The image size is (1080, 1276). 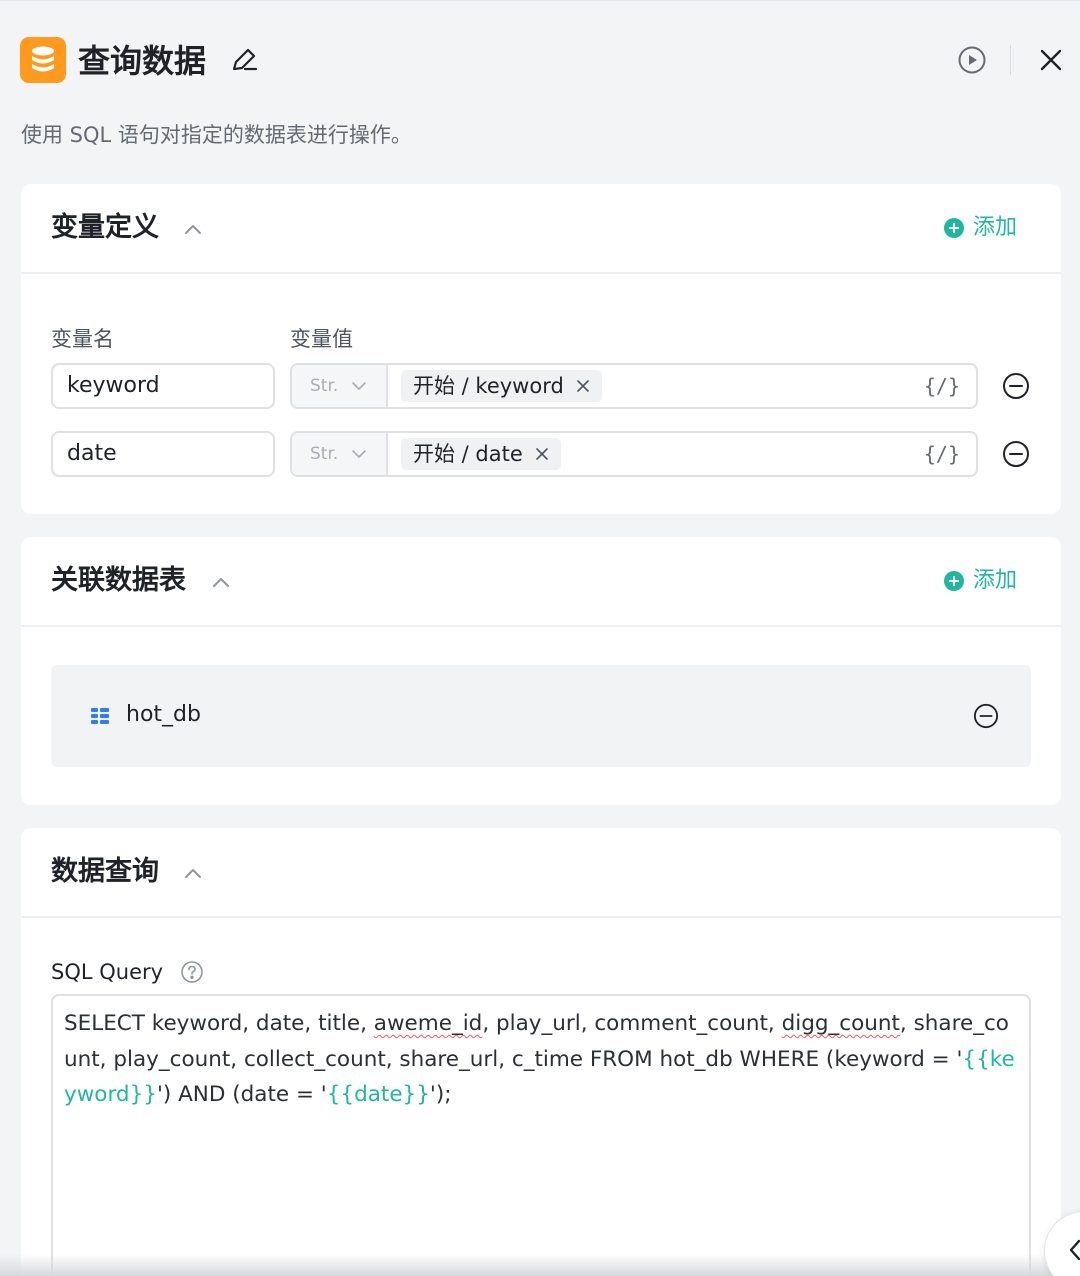 I want to click on linked-table-item: hot_db, so click(x=541, y=716).